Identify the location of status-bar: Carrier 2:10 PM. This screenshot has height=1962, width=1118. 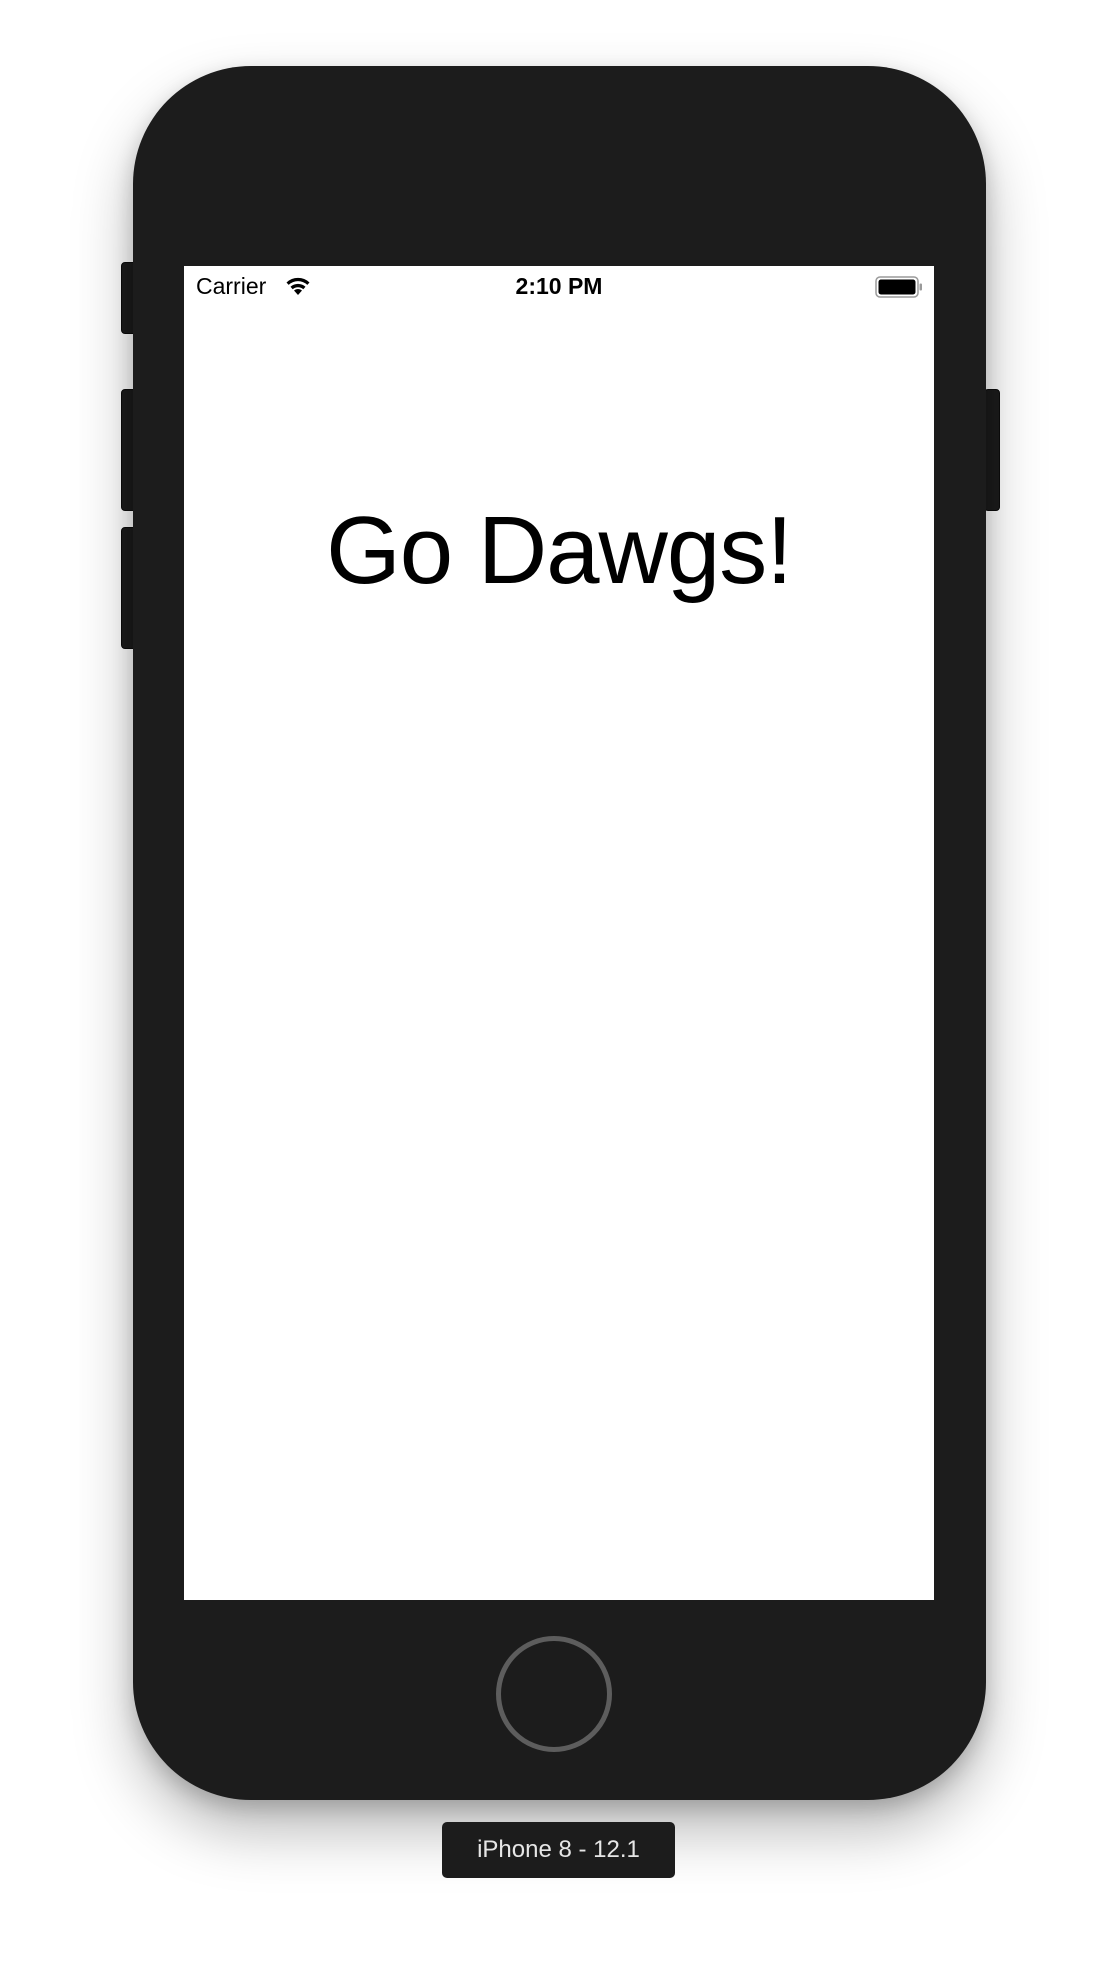
(559, 286).